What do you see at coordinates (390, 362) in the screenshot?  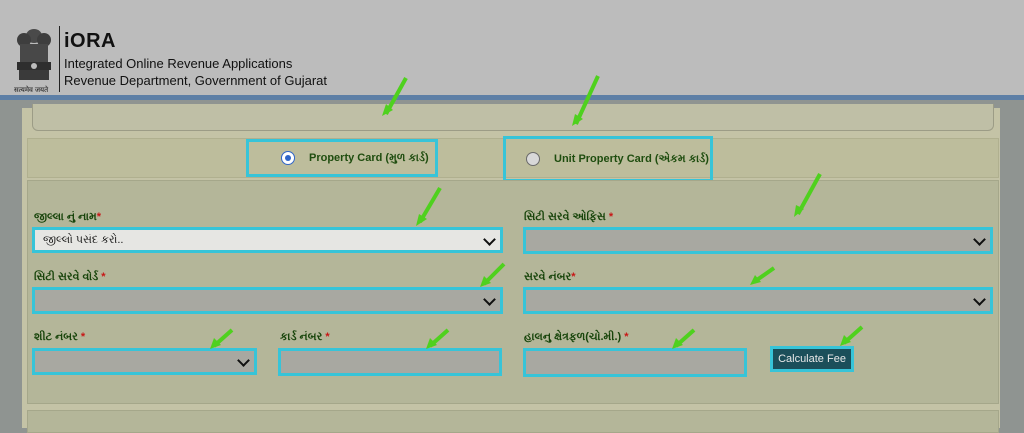 I see `card-number-input` at bounding box center [390, 362].